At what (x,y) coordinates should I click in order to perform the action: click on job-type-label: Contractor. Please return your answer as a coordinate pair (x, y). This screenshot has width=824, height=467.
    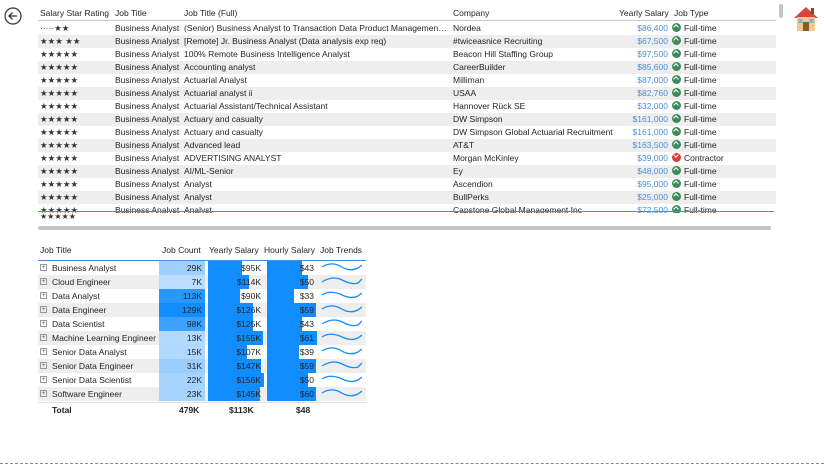
    Looking at the image, I should click on (704, 158).